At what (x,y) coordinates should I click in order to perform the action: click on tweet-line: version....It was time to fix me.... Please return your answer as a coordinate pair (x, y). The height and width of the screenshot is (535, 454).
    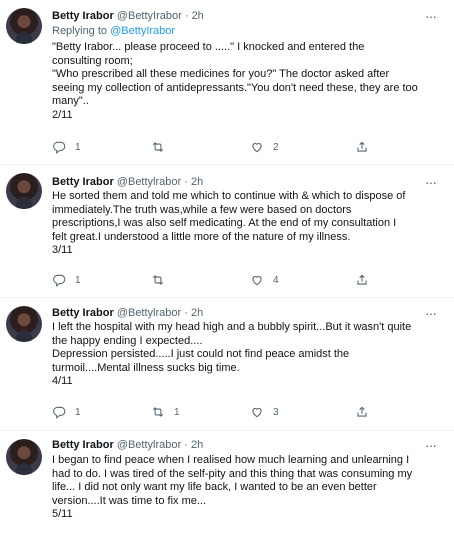
    Looking at the image, I should click on (129, 500).